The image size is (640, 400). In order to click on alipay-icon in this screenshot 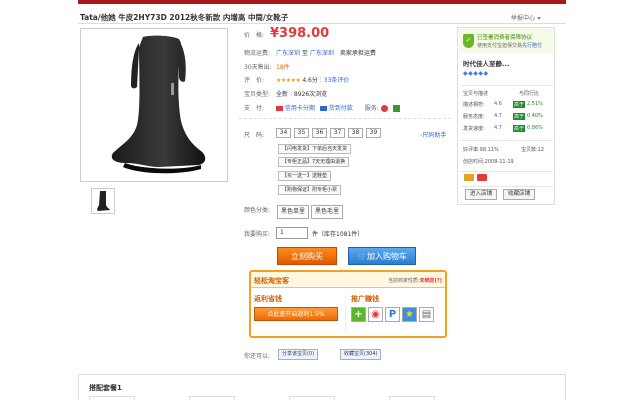, I will do `click(469, 177)`.